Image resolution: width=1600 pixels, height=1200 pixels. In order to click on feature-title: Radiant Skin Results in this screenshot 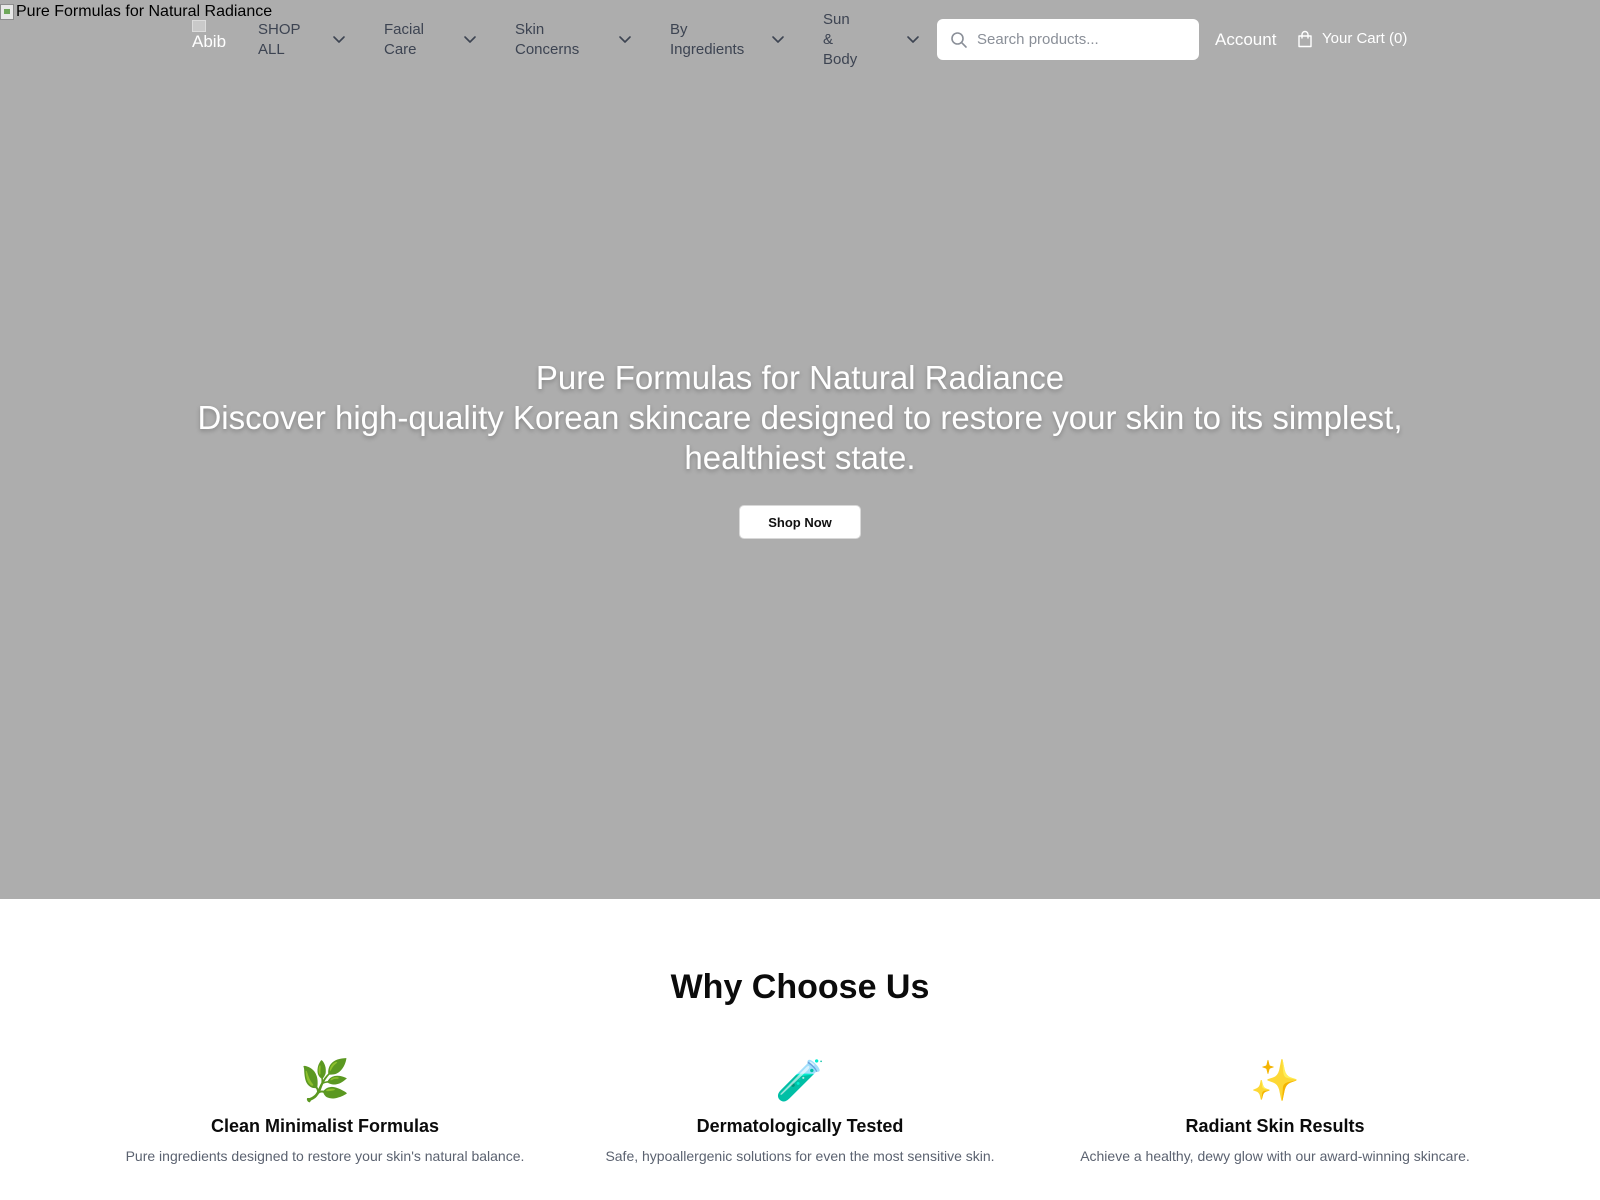, I will do `click(1275, 1126)`.